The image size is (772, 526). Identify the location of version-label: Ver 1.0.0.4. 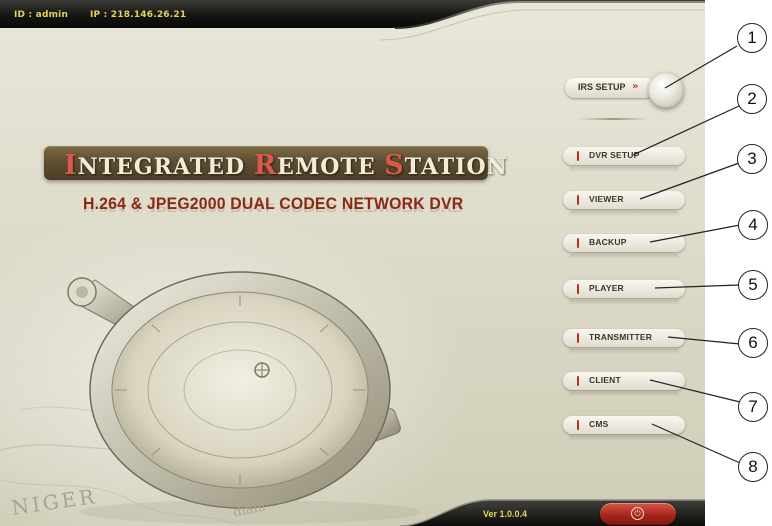
(505, 514).